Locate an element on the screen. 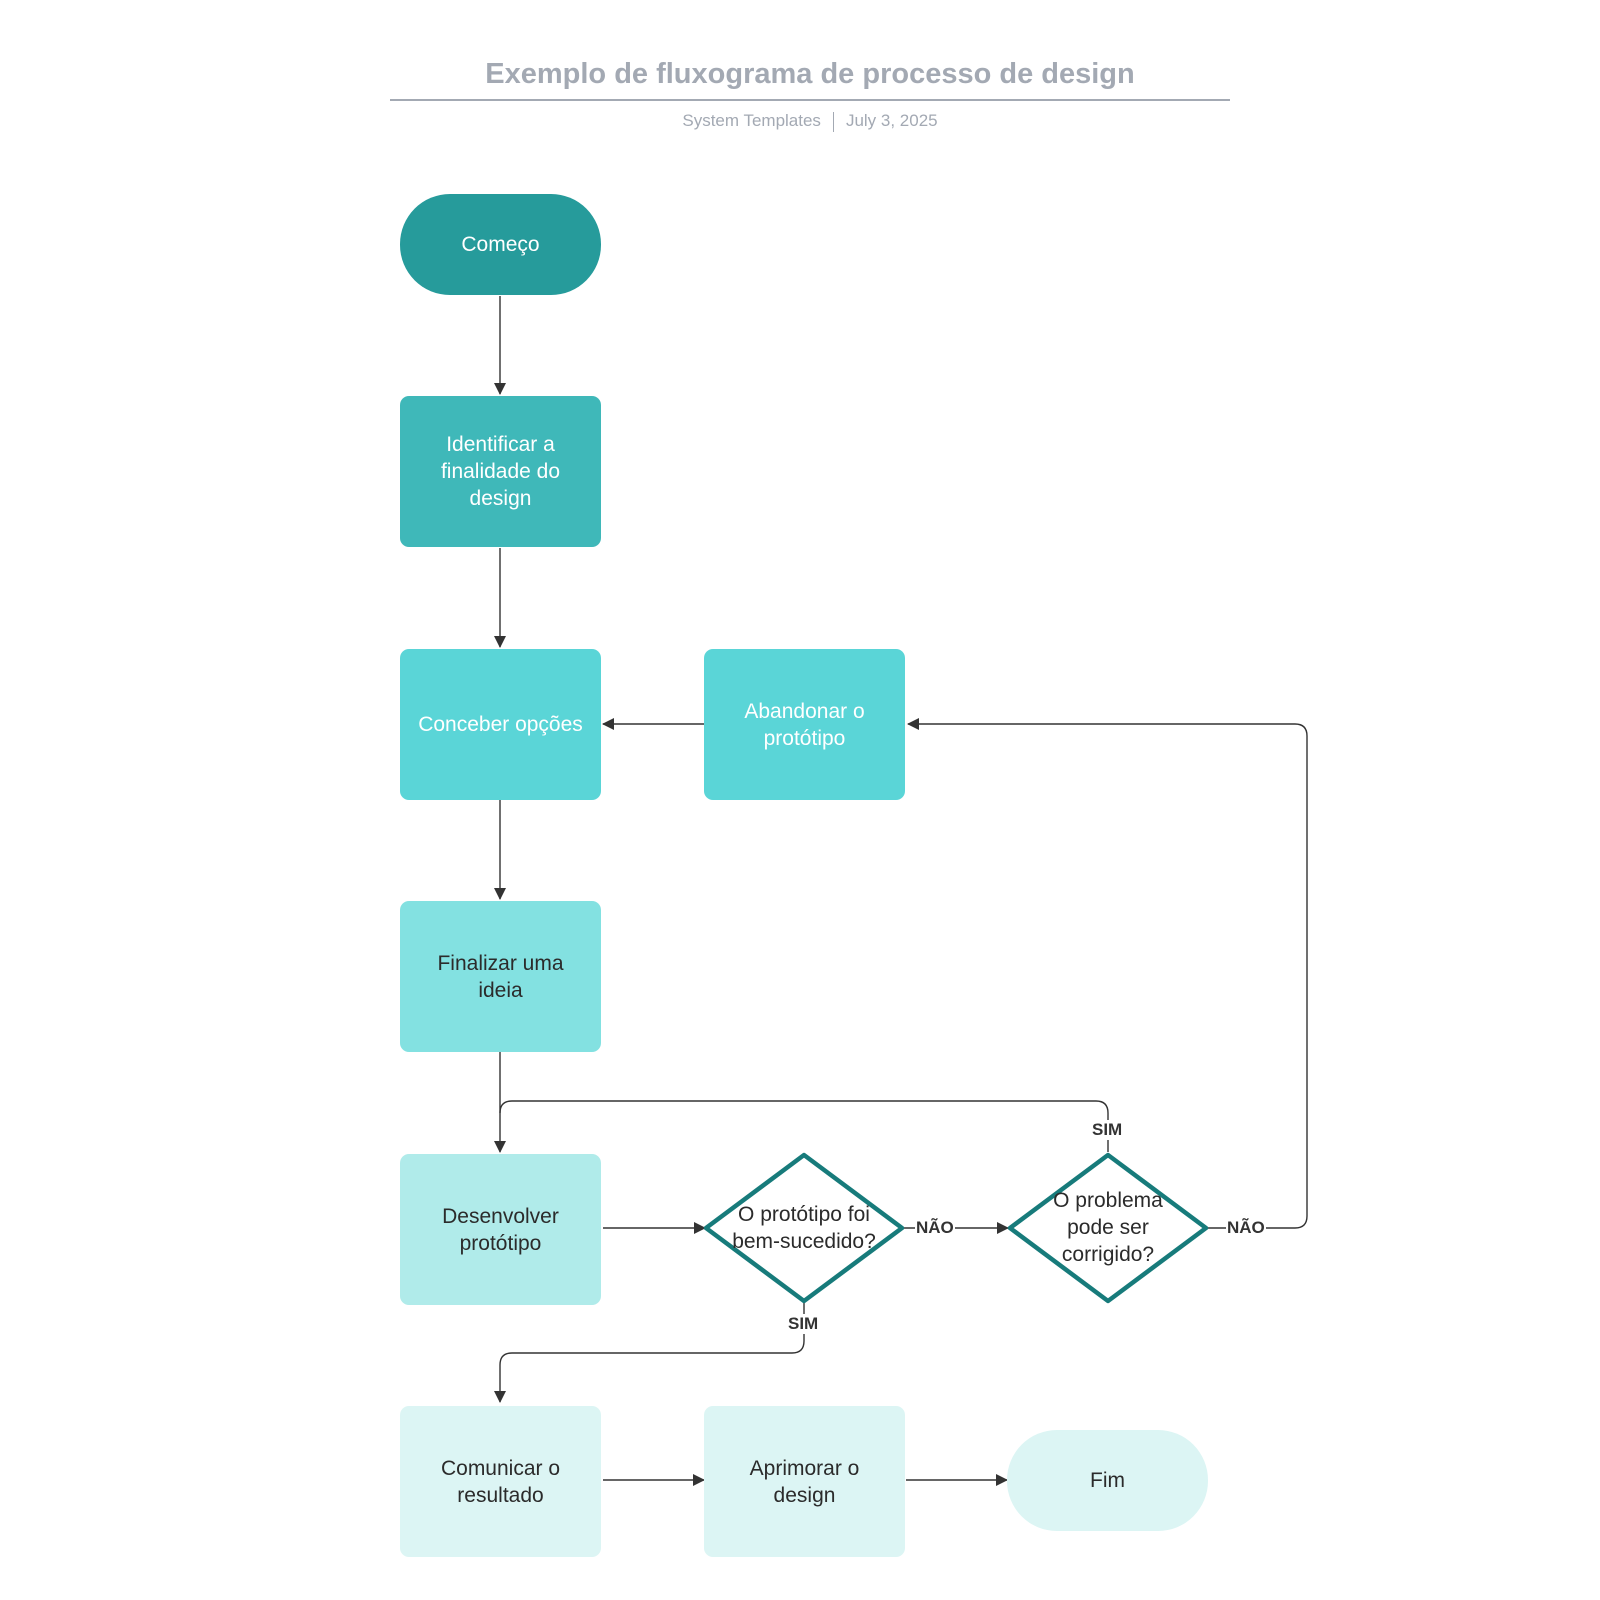  edge-decision2-yes-develop is located at coordinates (804, 1126).